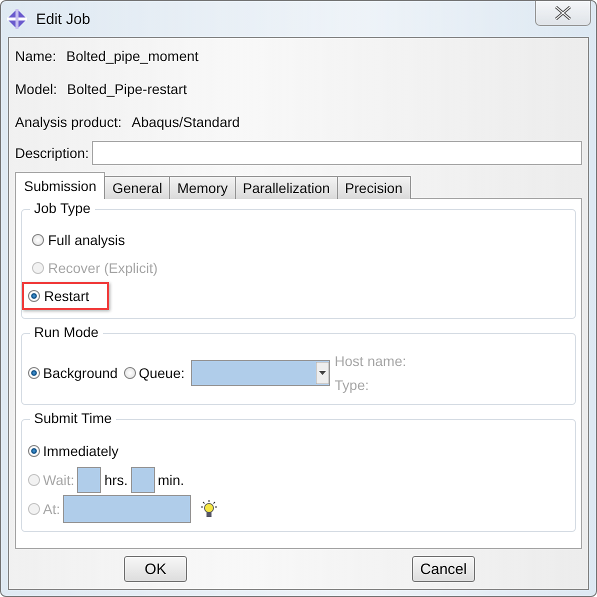 The height and width of the screenshot is (597, 597). Describe the element at coordinates (68, 122) in the screenshot. I see `field-label: Analysis product:` at that location.